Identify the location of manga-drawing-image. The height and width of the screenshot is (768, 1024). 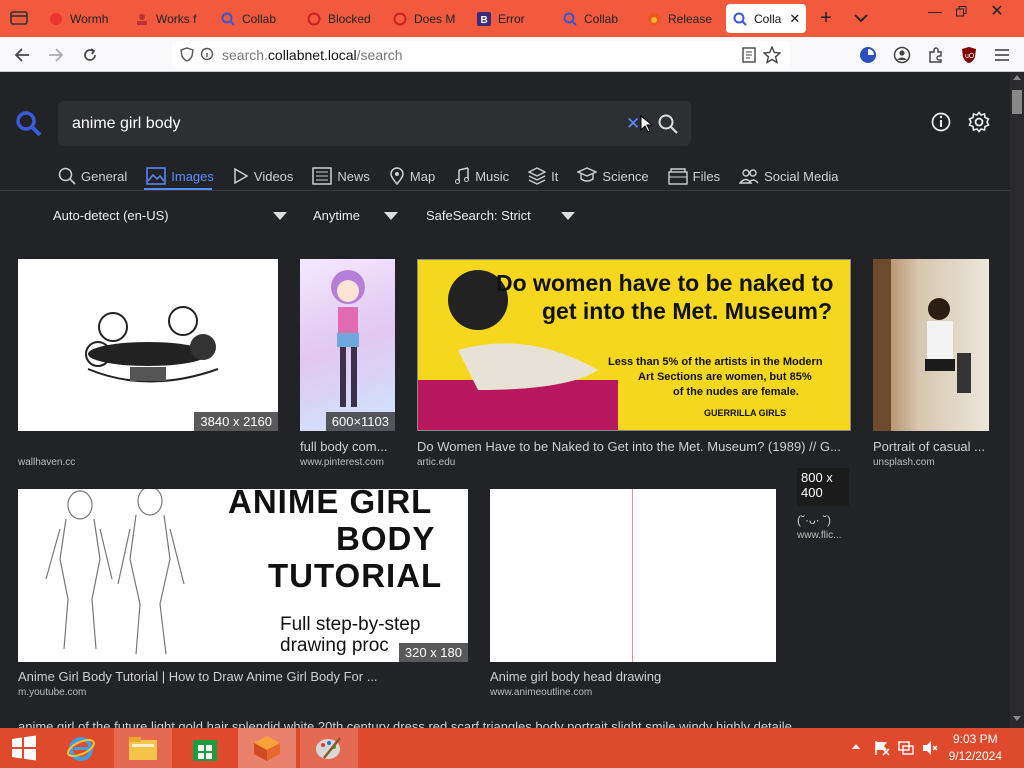
(152, 344).